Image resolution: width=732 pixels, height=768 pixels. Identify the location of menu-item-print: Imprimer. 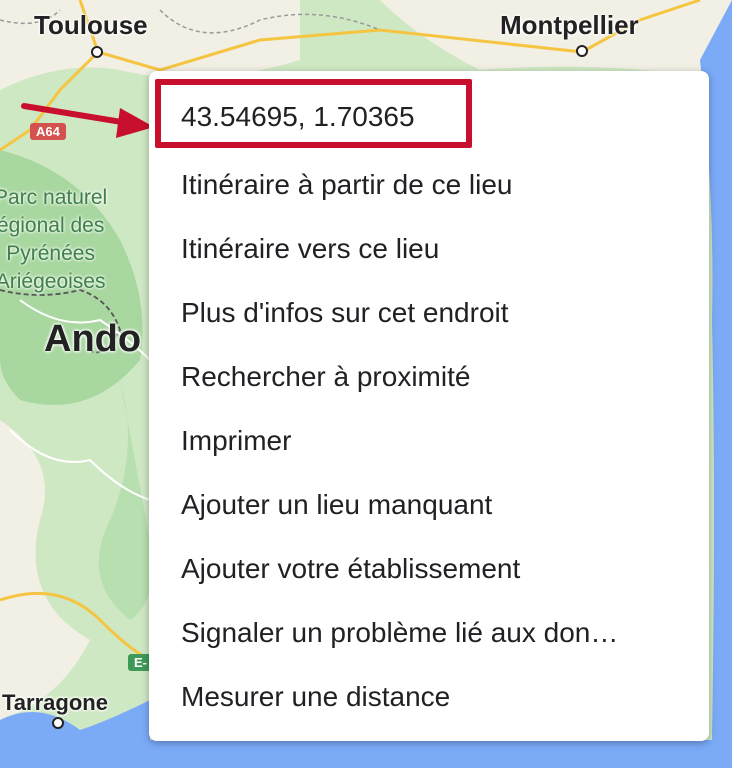
(429, 441).